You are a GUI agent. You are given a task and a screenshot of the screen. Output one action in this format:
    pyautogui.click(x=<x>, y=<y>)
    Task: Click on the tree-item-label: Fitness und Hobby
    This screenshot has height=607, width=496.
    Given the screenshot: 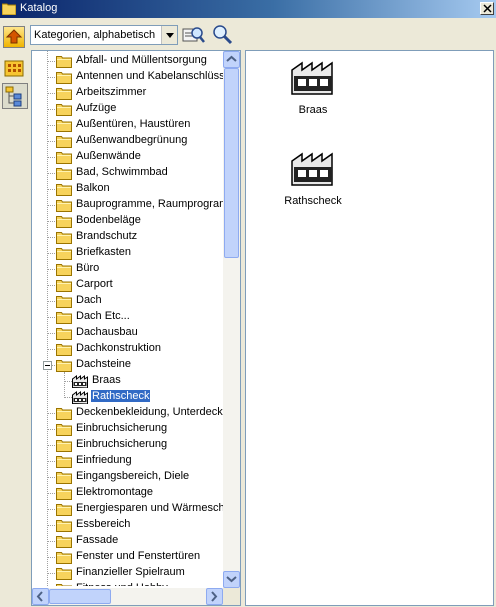 What is the action you would take?
    pyautogui.click(x=122, y=584)
    